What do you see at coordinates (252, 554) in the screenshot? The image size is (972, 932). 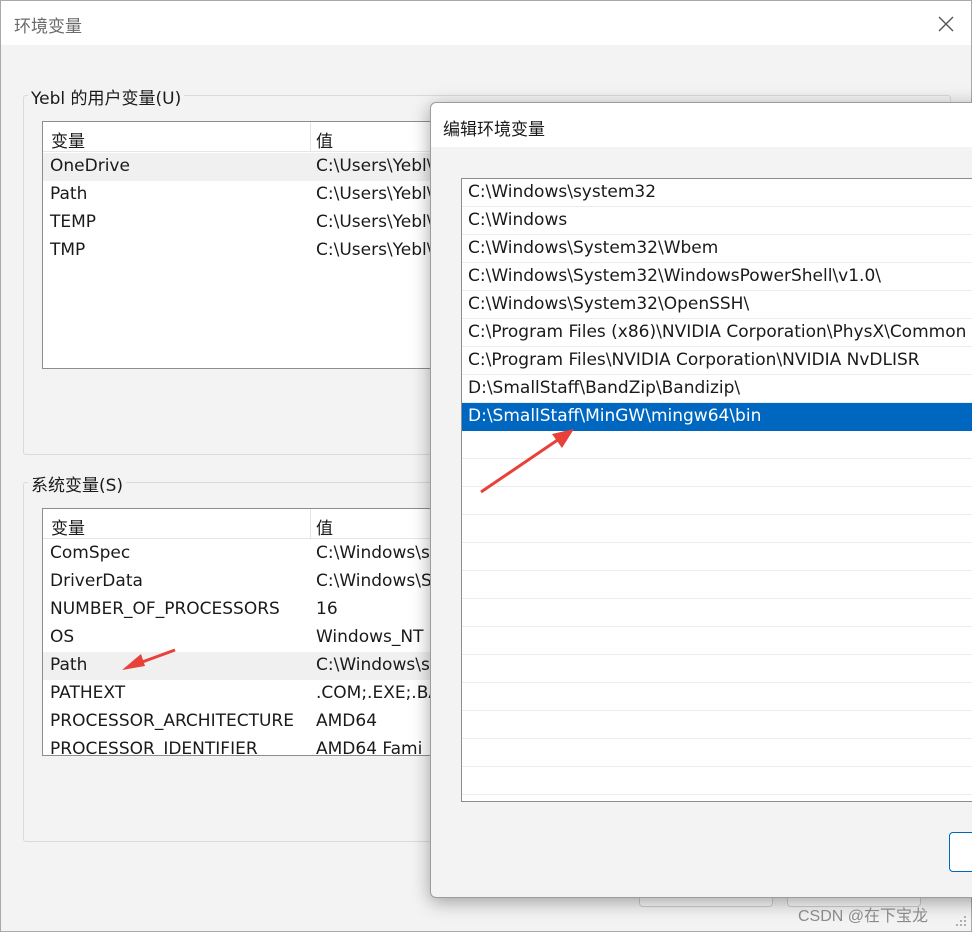 I see `system-var-row: ComSpec C:\Windows\s` at bounding box center [252, 554].